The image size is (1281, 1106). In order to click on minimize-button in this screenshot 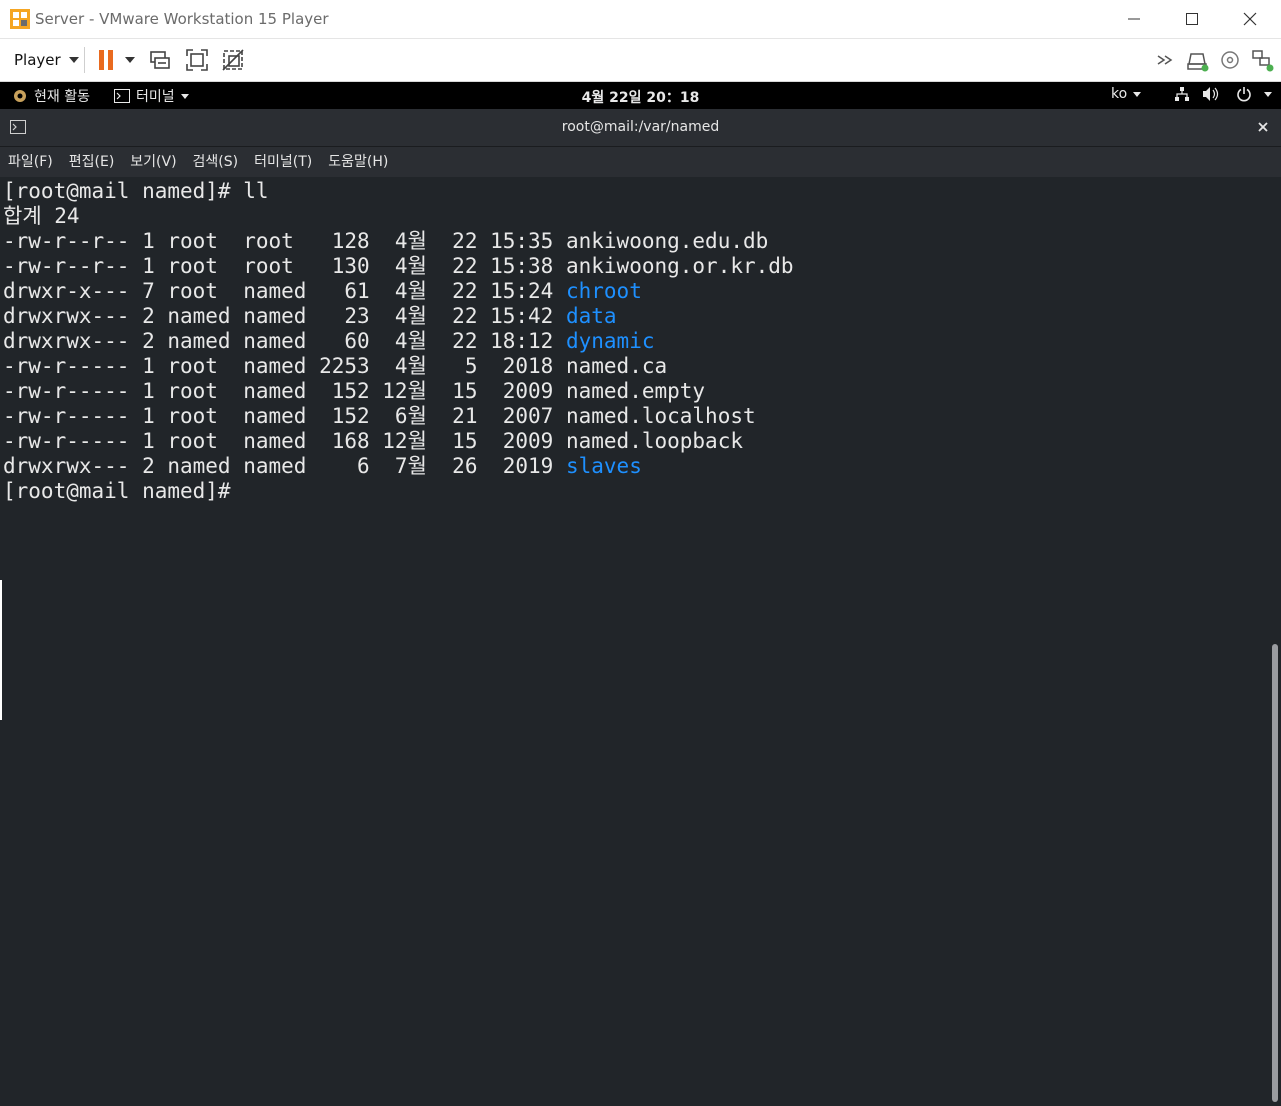, I will do `click(1134, 19)`.